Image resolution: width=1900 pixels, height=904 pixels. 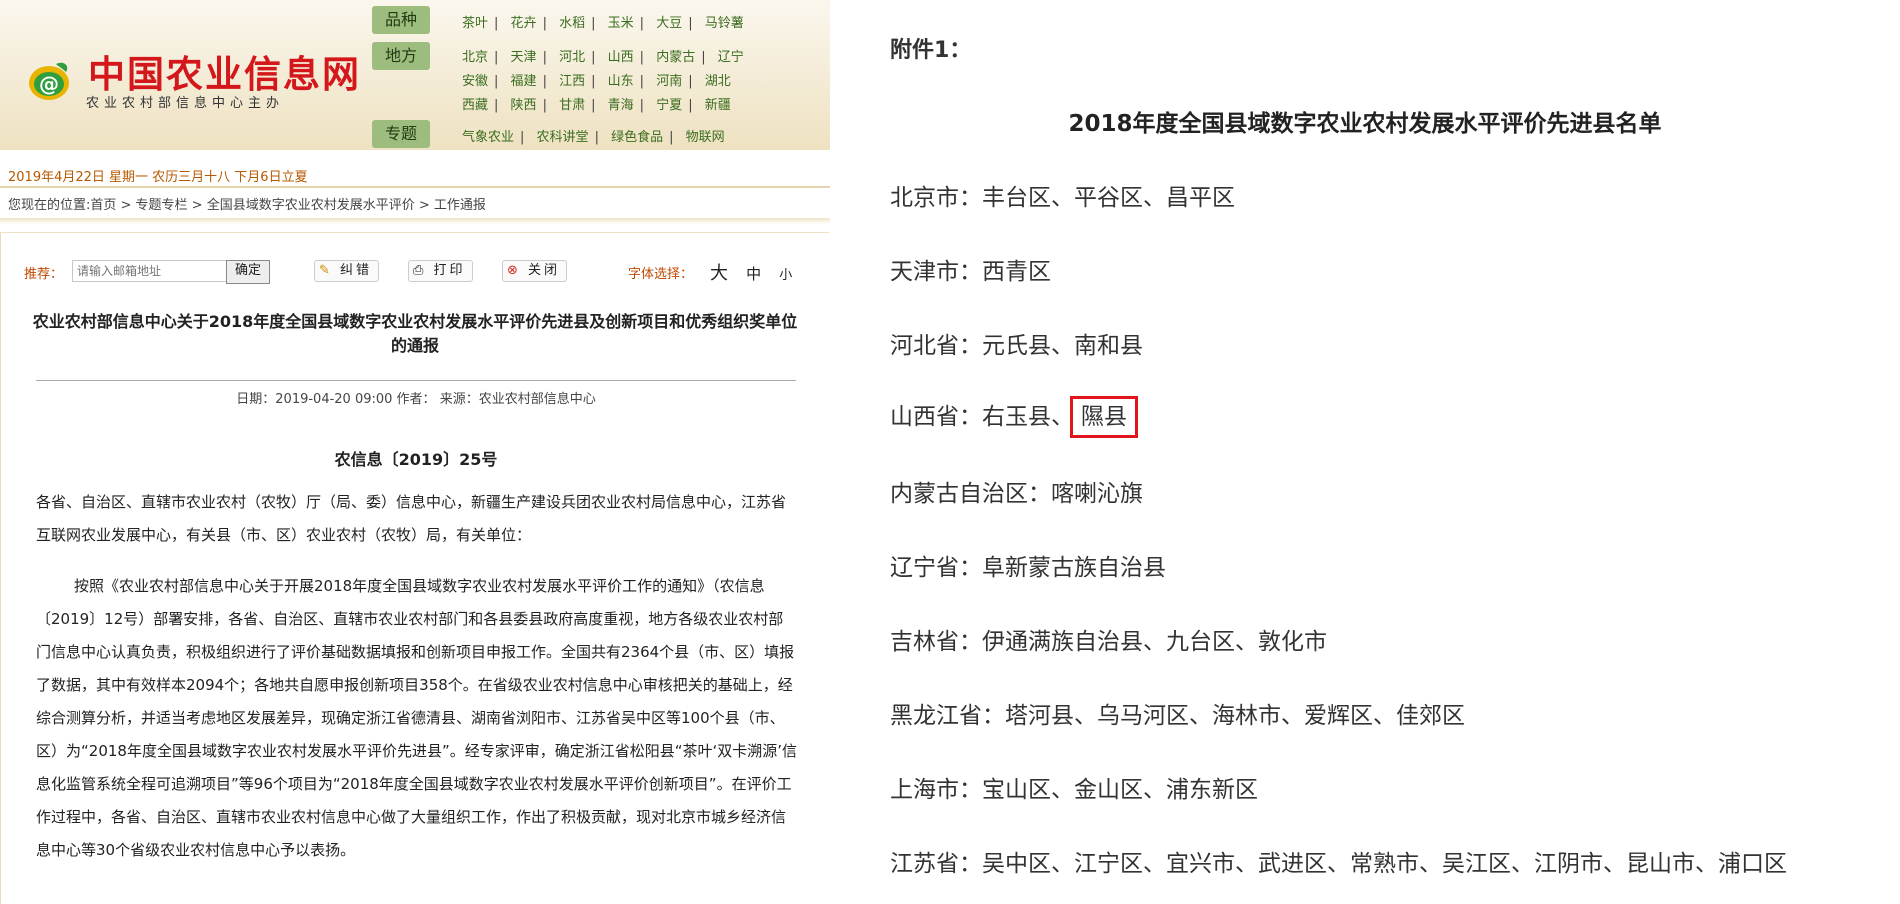 I want to click on nav-tag-topics: 专题, so click(x=401, y=134).